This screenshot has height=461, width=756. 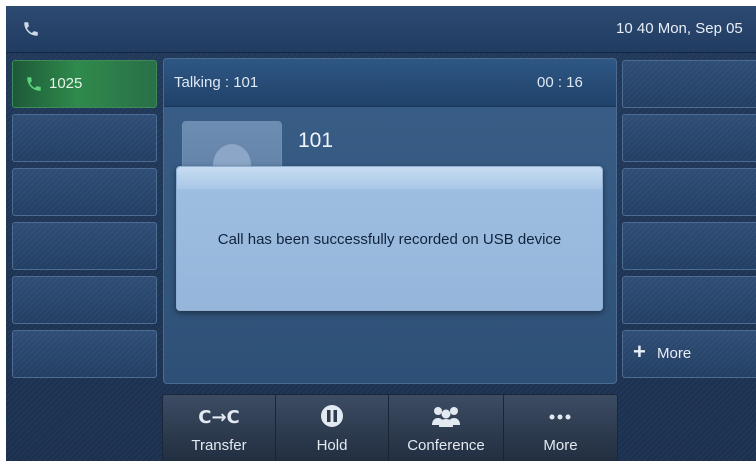 I want to click on svg-text: C→C, so click(x=219, y=417).